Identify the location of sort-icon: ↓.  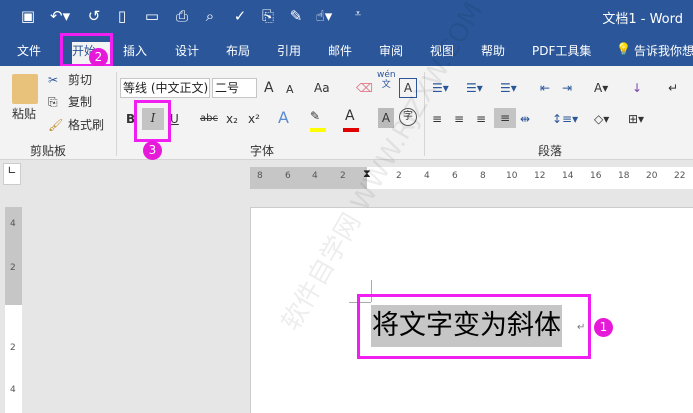
(637, 88).